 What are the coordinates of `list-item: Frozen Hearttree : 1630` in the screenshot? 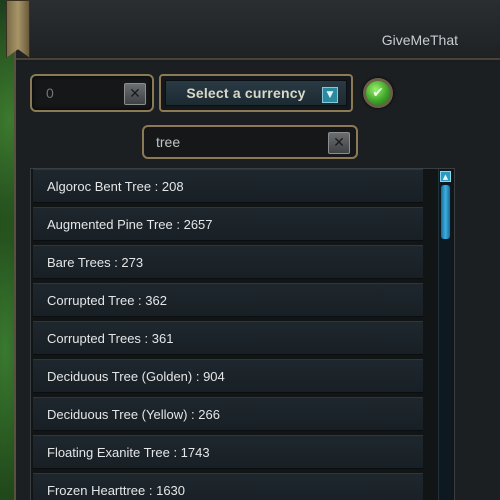 It's located at (228, 486).